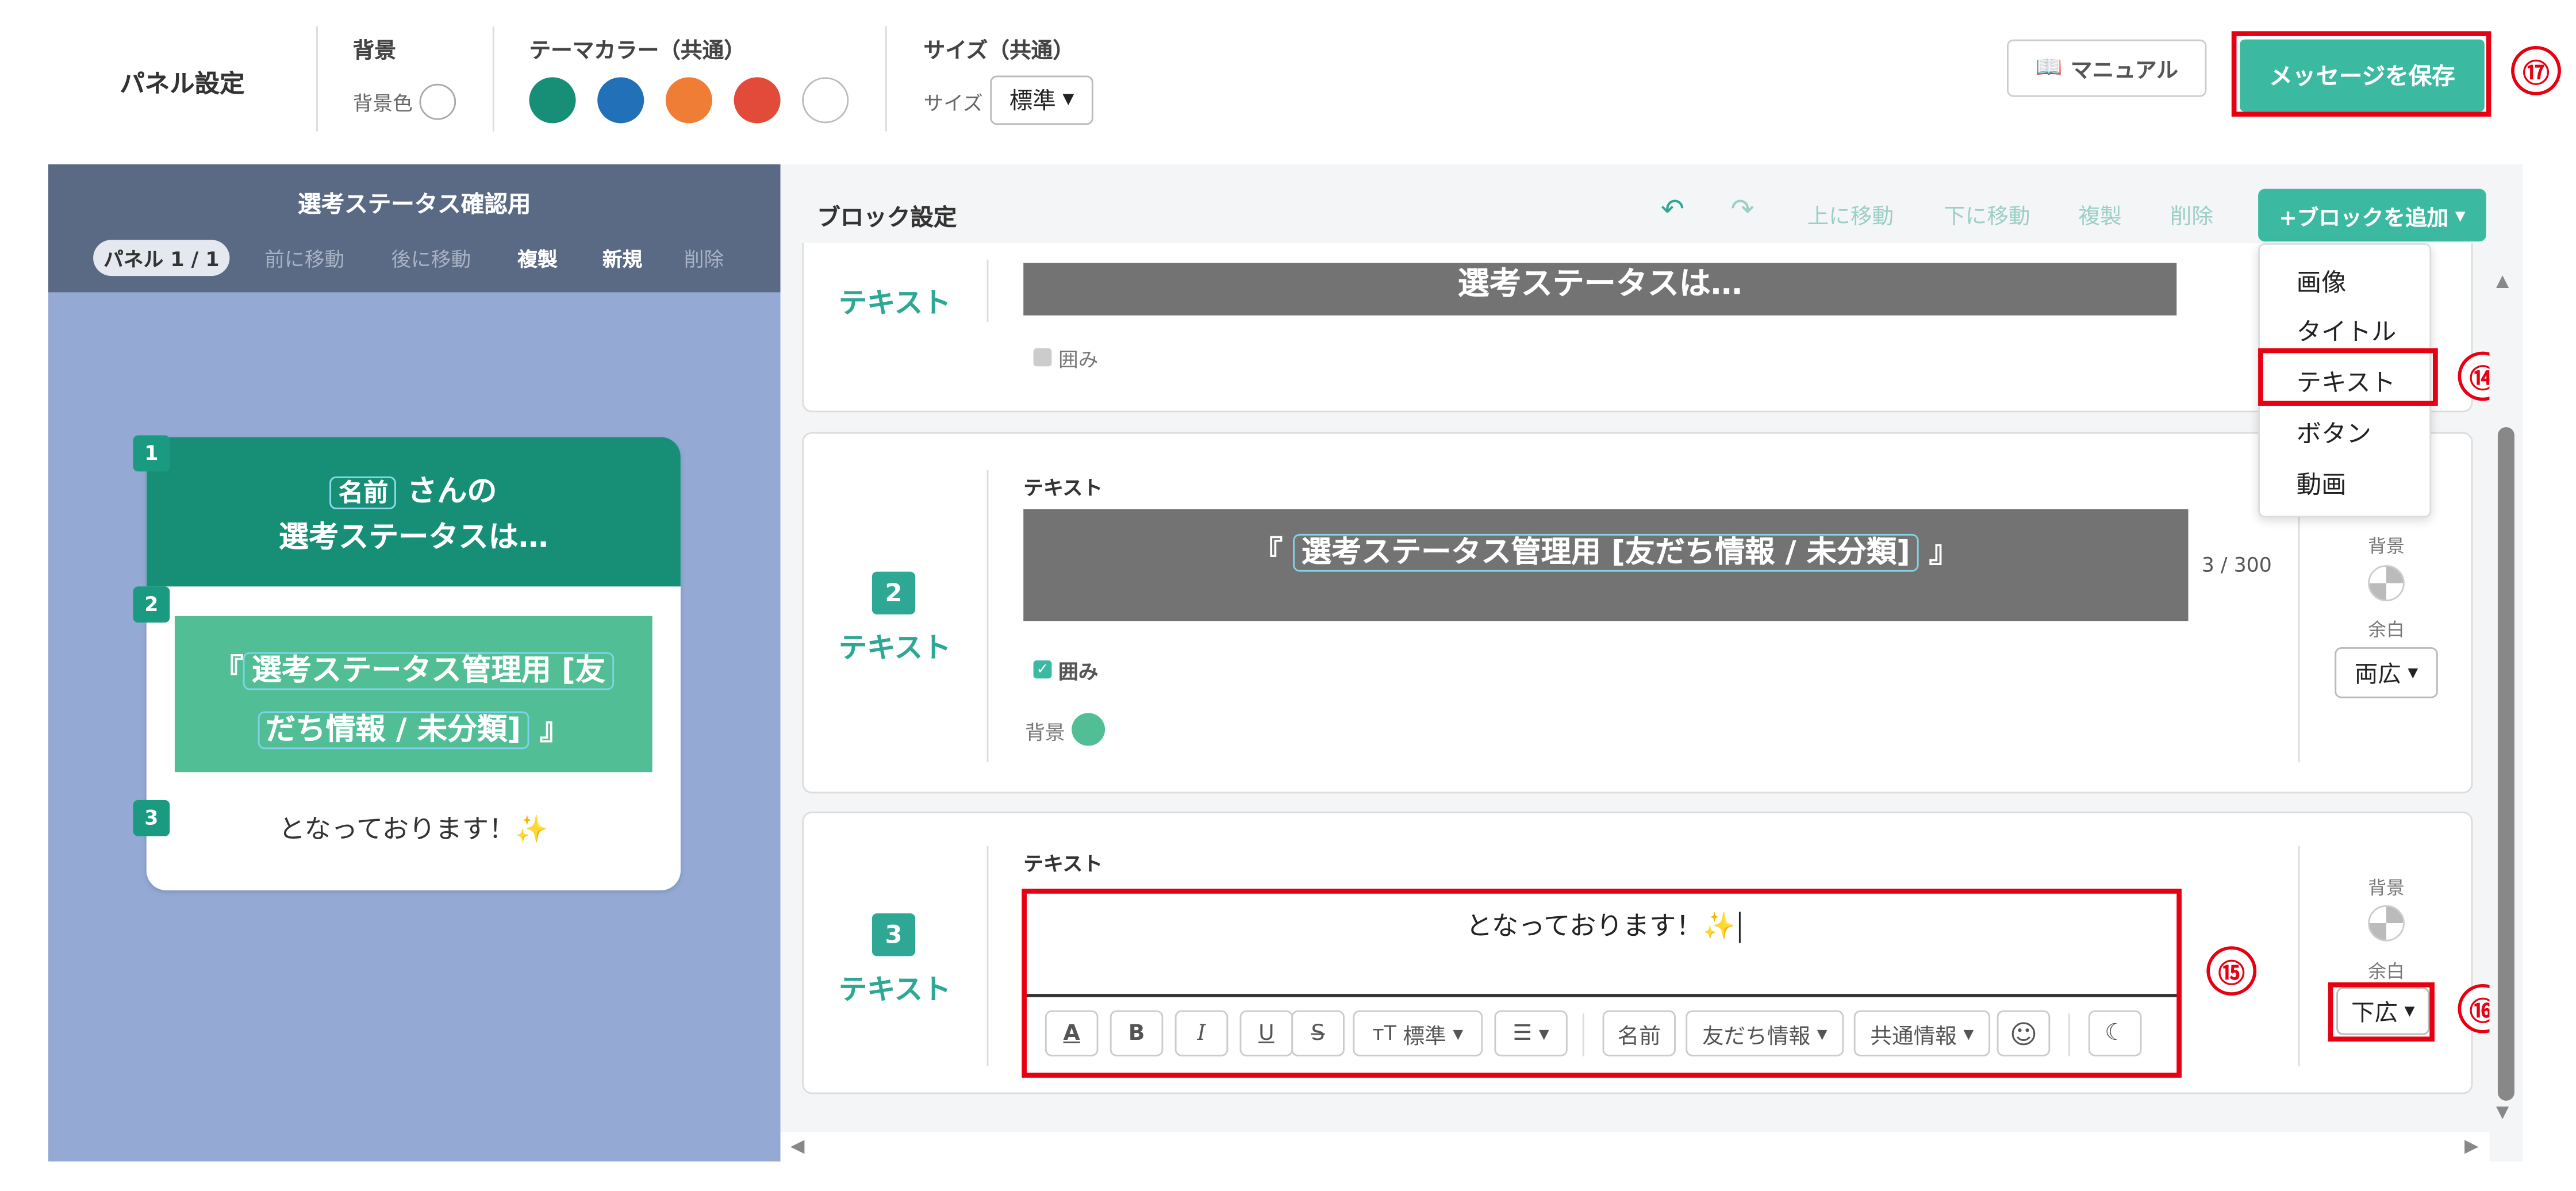 This screenshot has height=1191, width=2576. Describe the element at coordinates (431, 259) in the screenshot. I see `next-button: 後に移動` at that location.